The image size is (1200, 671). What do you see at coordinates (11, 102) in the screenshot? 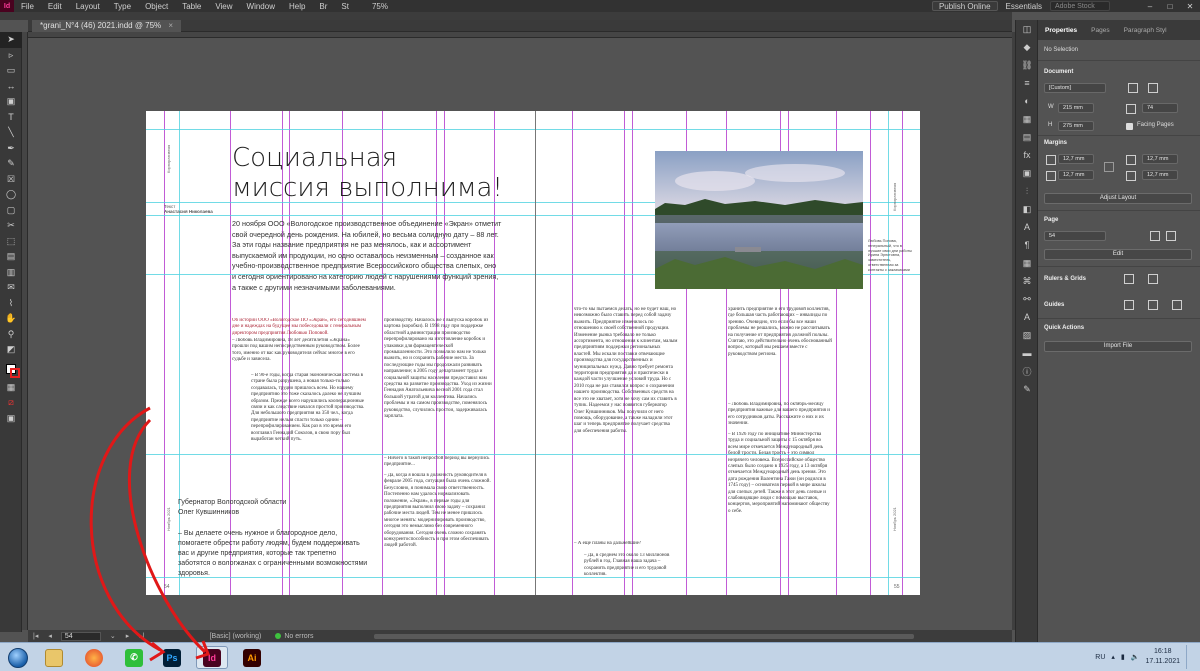
I see `content-collector-icon: ▣` at bounding box center [11, 102].